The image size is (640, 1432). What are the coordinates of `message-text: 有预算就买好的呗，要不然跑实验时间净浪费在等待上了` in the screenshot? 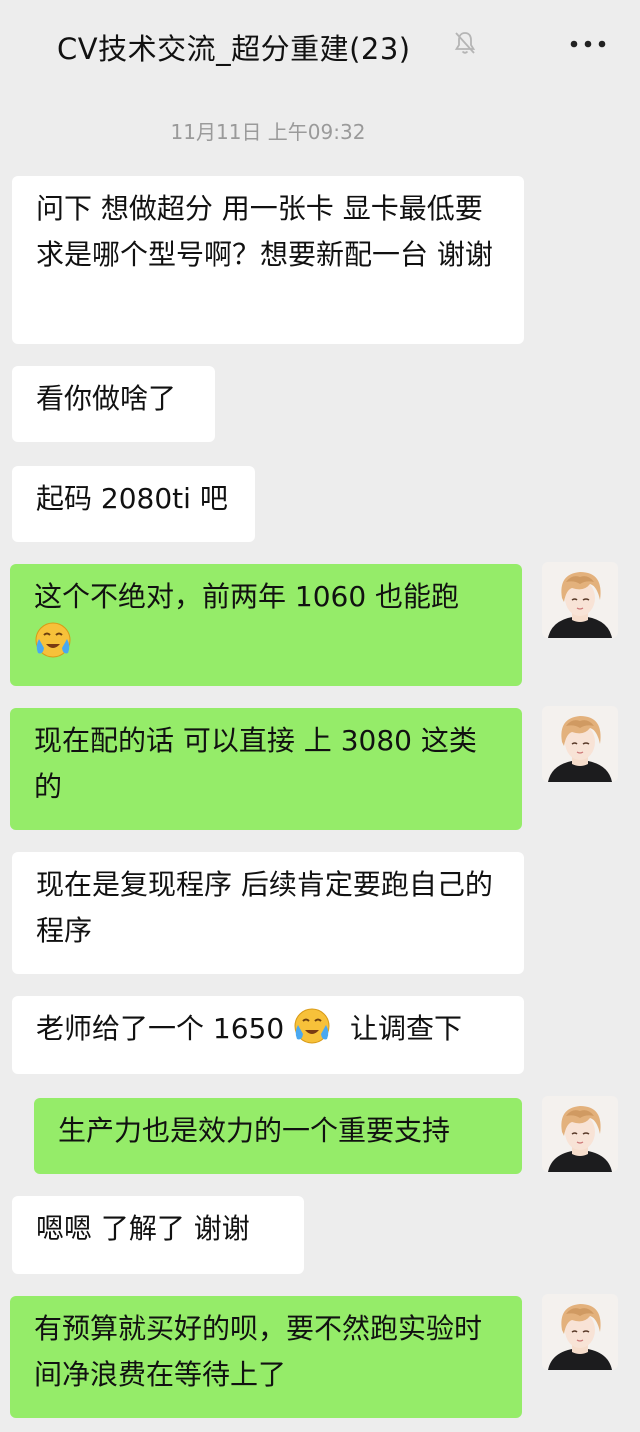 It's located at (258, 1351).